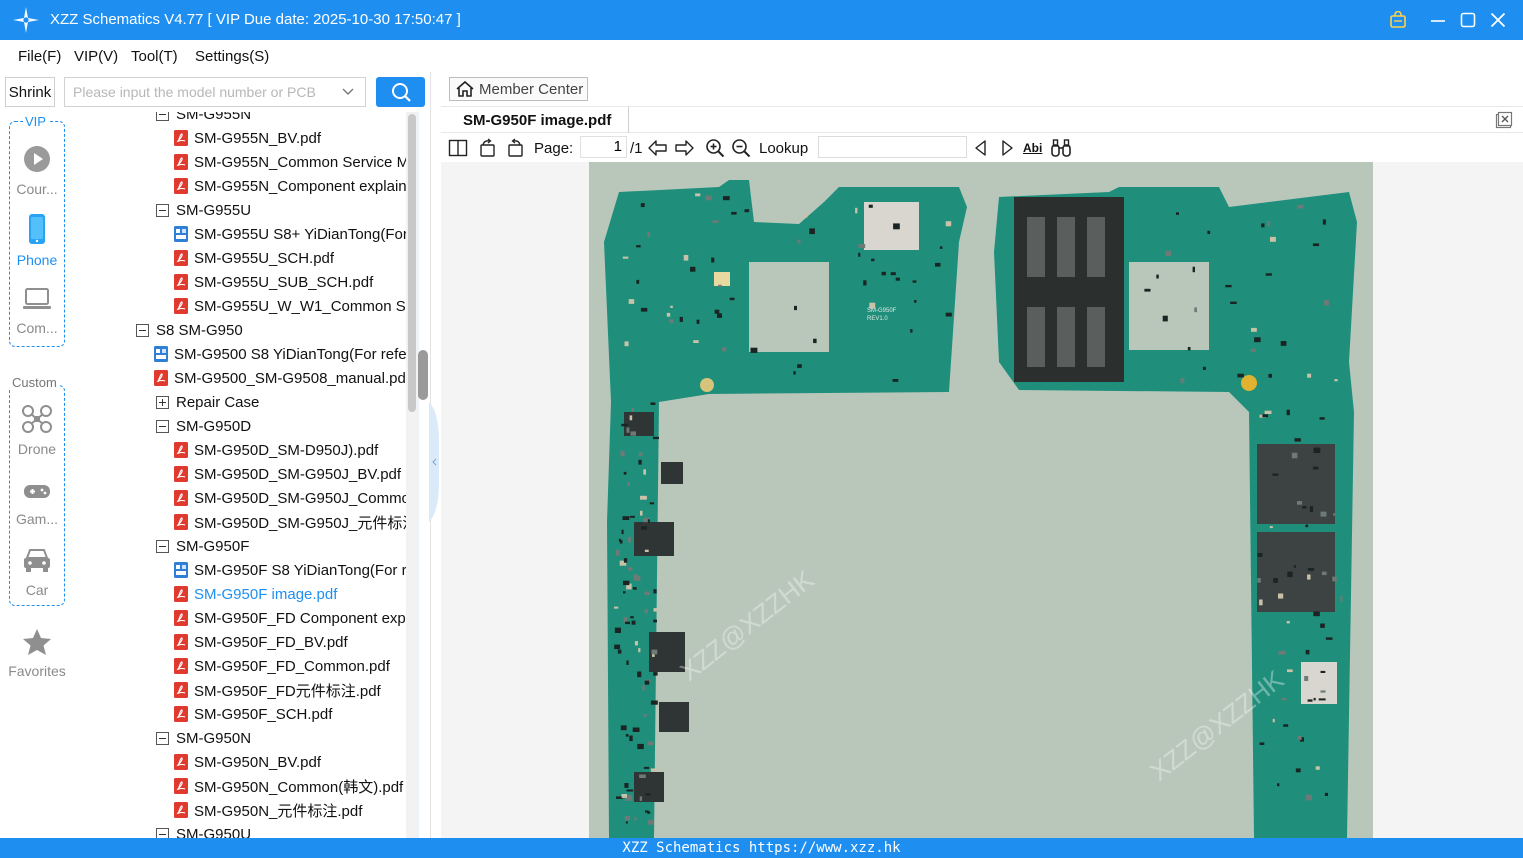 The width and height of the screenshot is (1523, 858). I want to click on tree-file: SM-G950D_SM-D950J).pdf, so click(276, 450).